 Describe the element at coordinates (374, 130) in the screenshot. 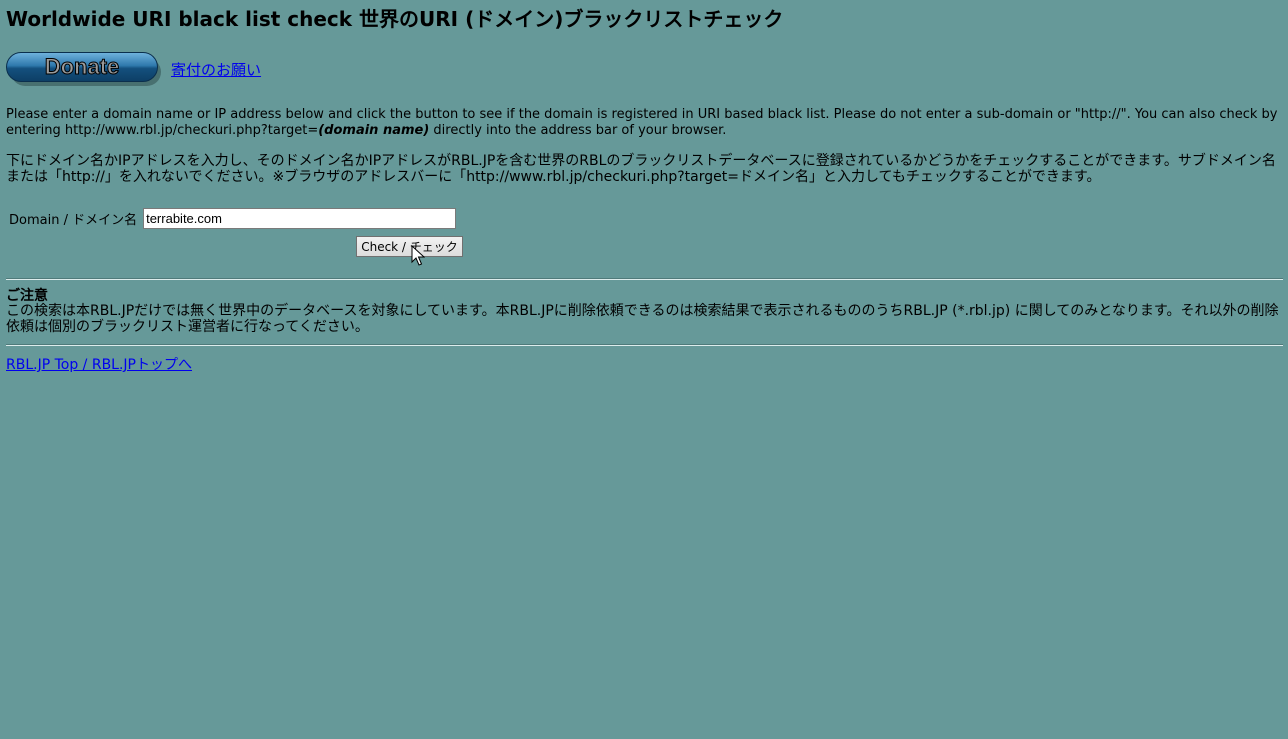

I see `domain-name-placeholder: (domain name)` at that location.